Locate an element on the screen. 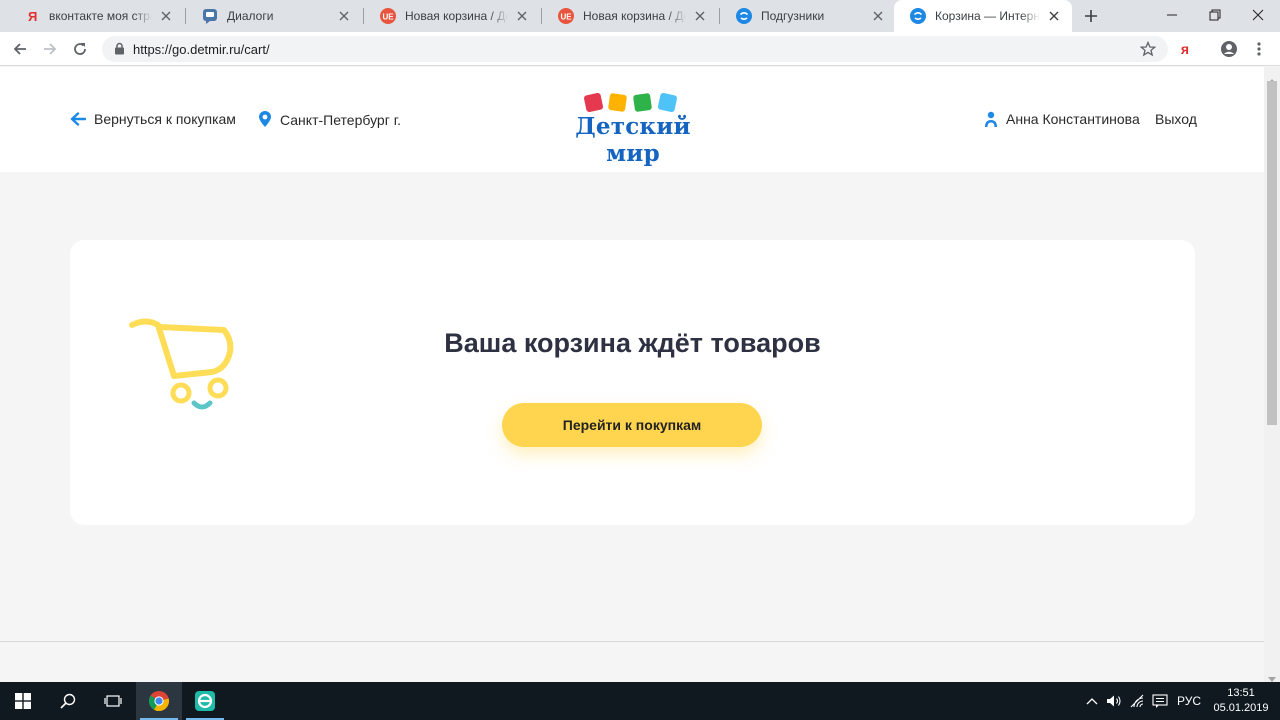 Image resolution: width=1280 pixels, height=720 pixels. profile-button is located at coordinates (1229, 49).